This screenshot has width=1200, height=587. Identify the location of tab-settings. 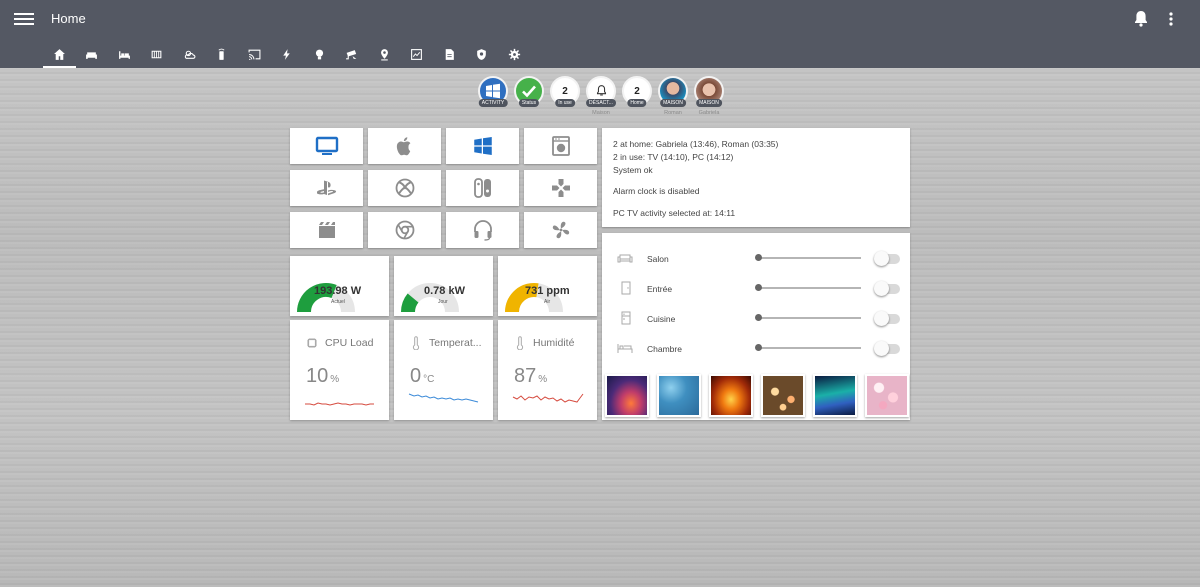
(514, 54).